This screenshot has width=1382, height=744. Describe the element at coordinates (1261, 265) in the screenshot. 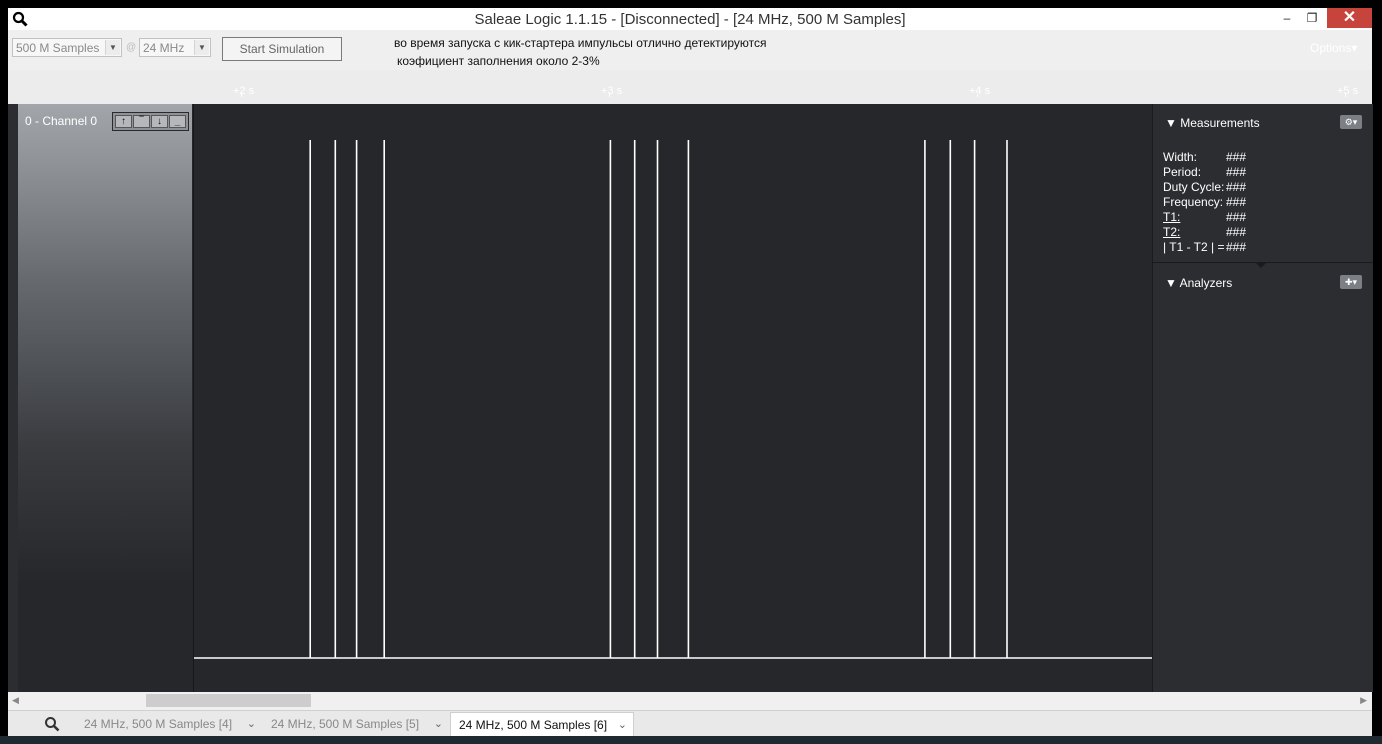

I see `divider-caret` at that location.